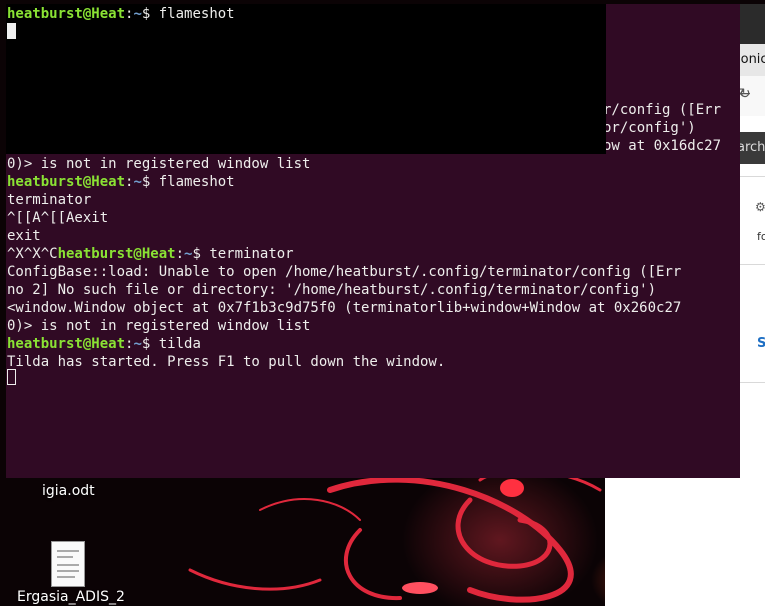 This screenshot has width=765, height=606. I want to click on search-input: arch, so click(751, 148).